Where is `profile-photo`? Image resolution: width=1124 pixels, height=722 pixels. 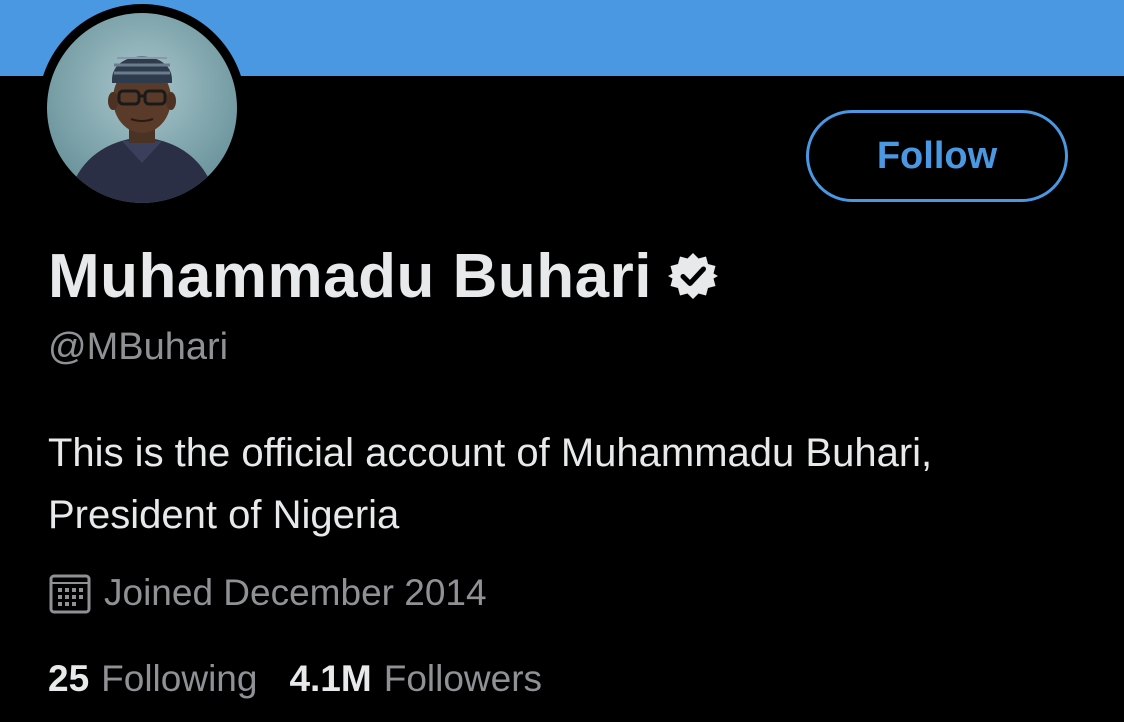
profile-photo is located at coordinates (142, 108).